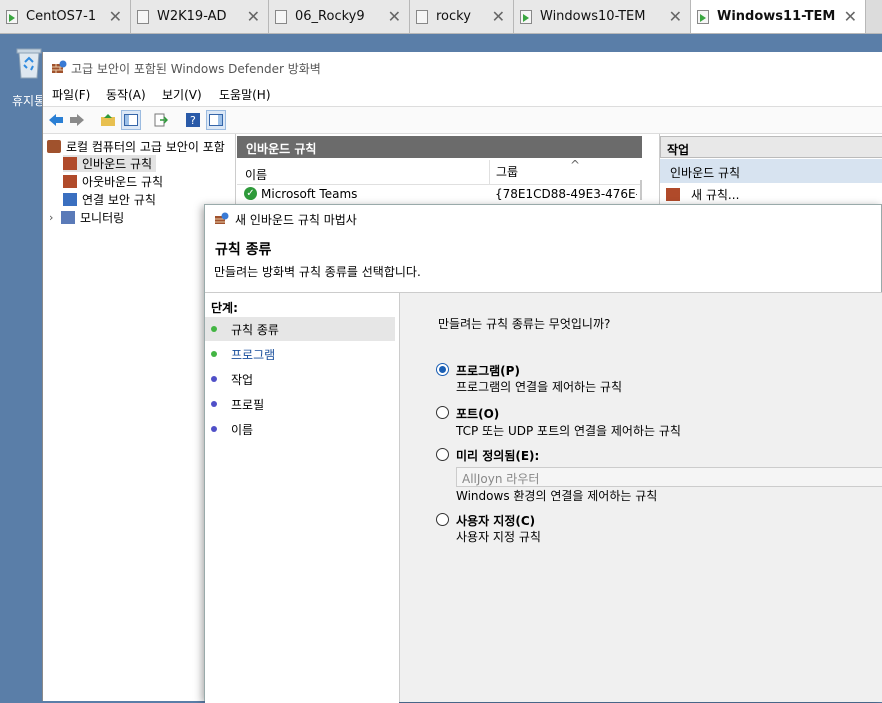 This screenshot has height=703, width=882. I want to click on recycle-bin-icon, so click(29, 63).